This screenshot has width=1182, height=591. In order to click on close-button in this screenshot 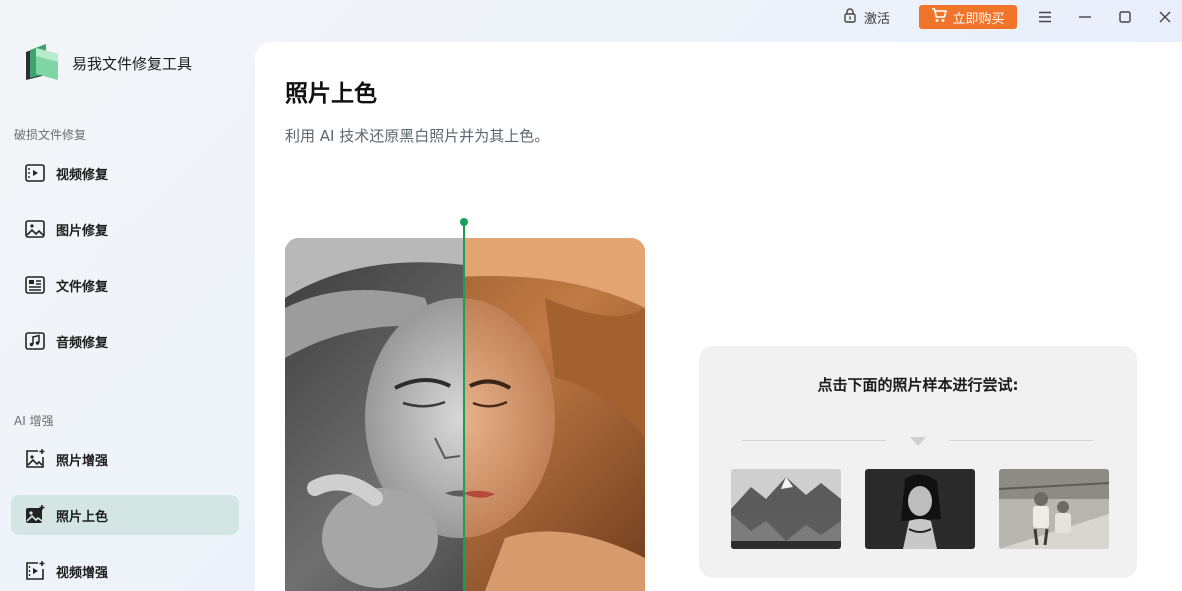, I will do `click(1165, 17)`.